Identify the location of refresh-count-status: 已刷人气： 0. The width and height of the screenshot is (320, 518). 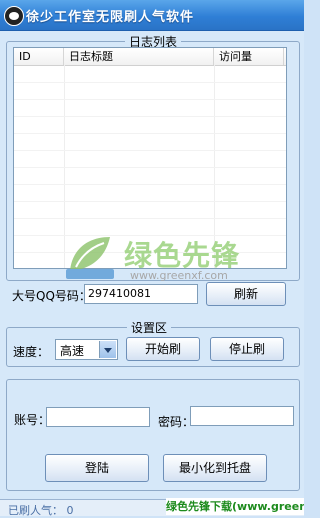
(41, 510).